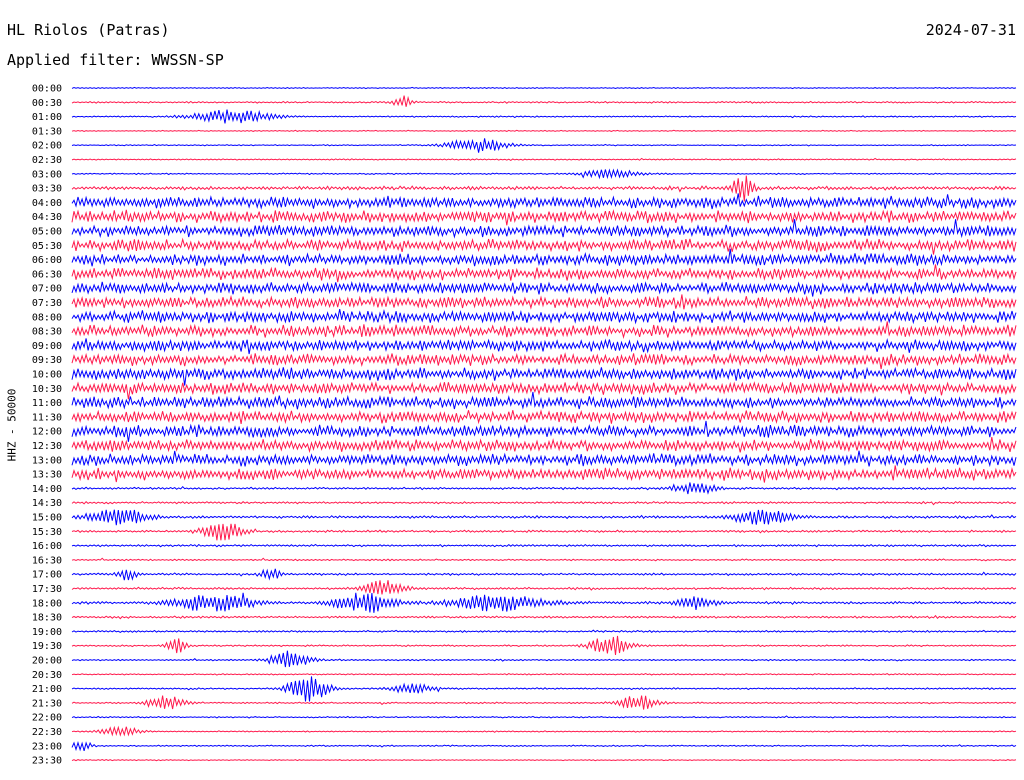 The image size is (1024, 780). What do you see at coordinates (47, 632) in the screenshot?
I see `time-label: 19:00` at bounding box center [47, 632].